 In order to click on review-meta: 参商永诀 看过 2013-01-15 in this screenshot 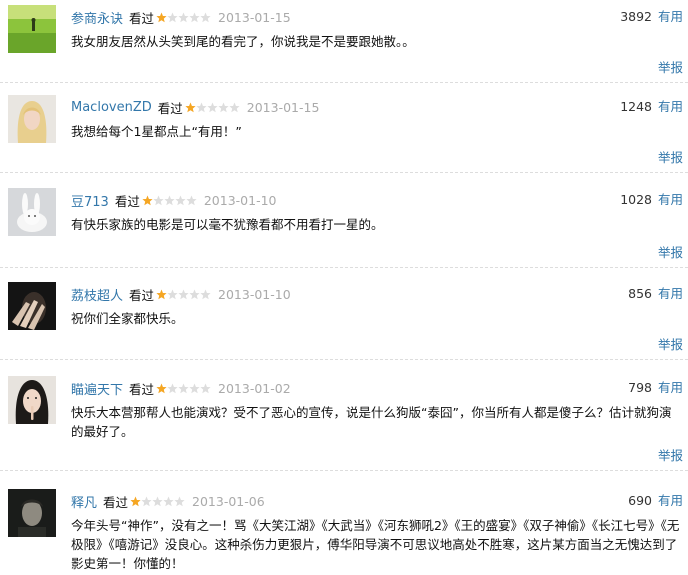, I will do `click(181, 17)`.